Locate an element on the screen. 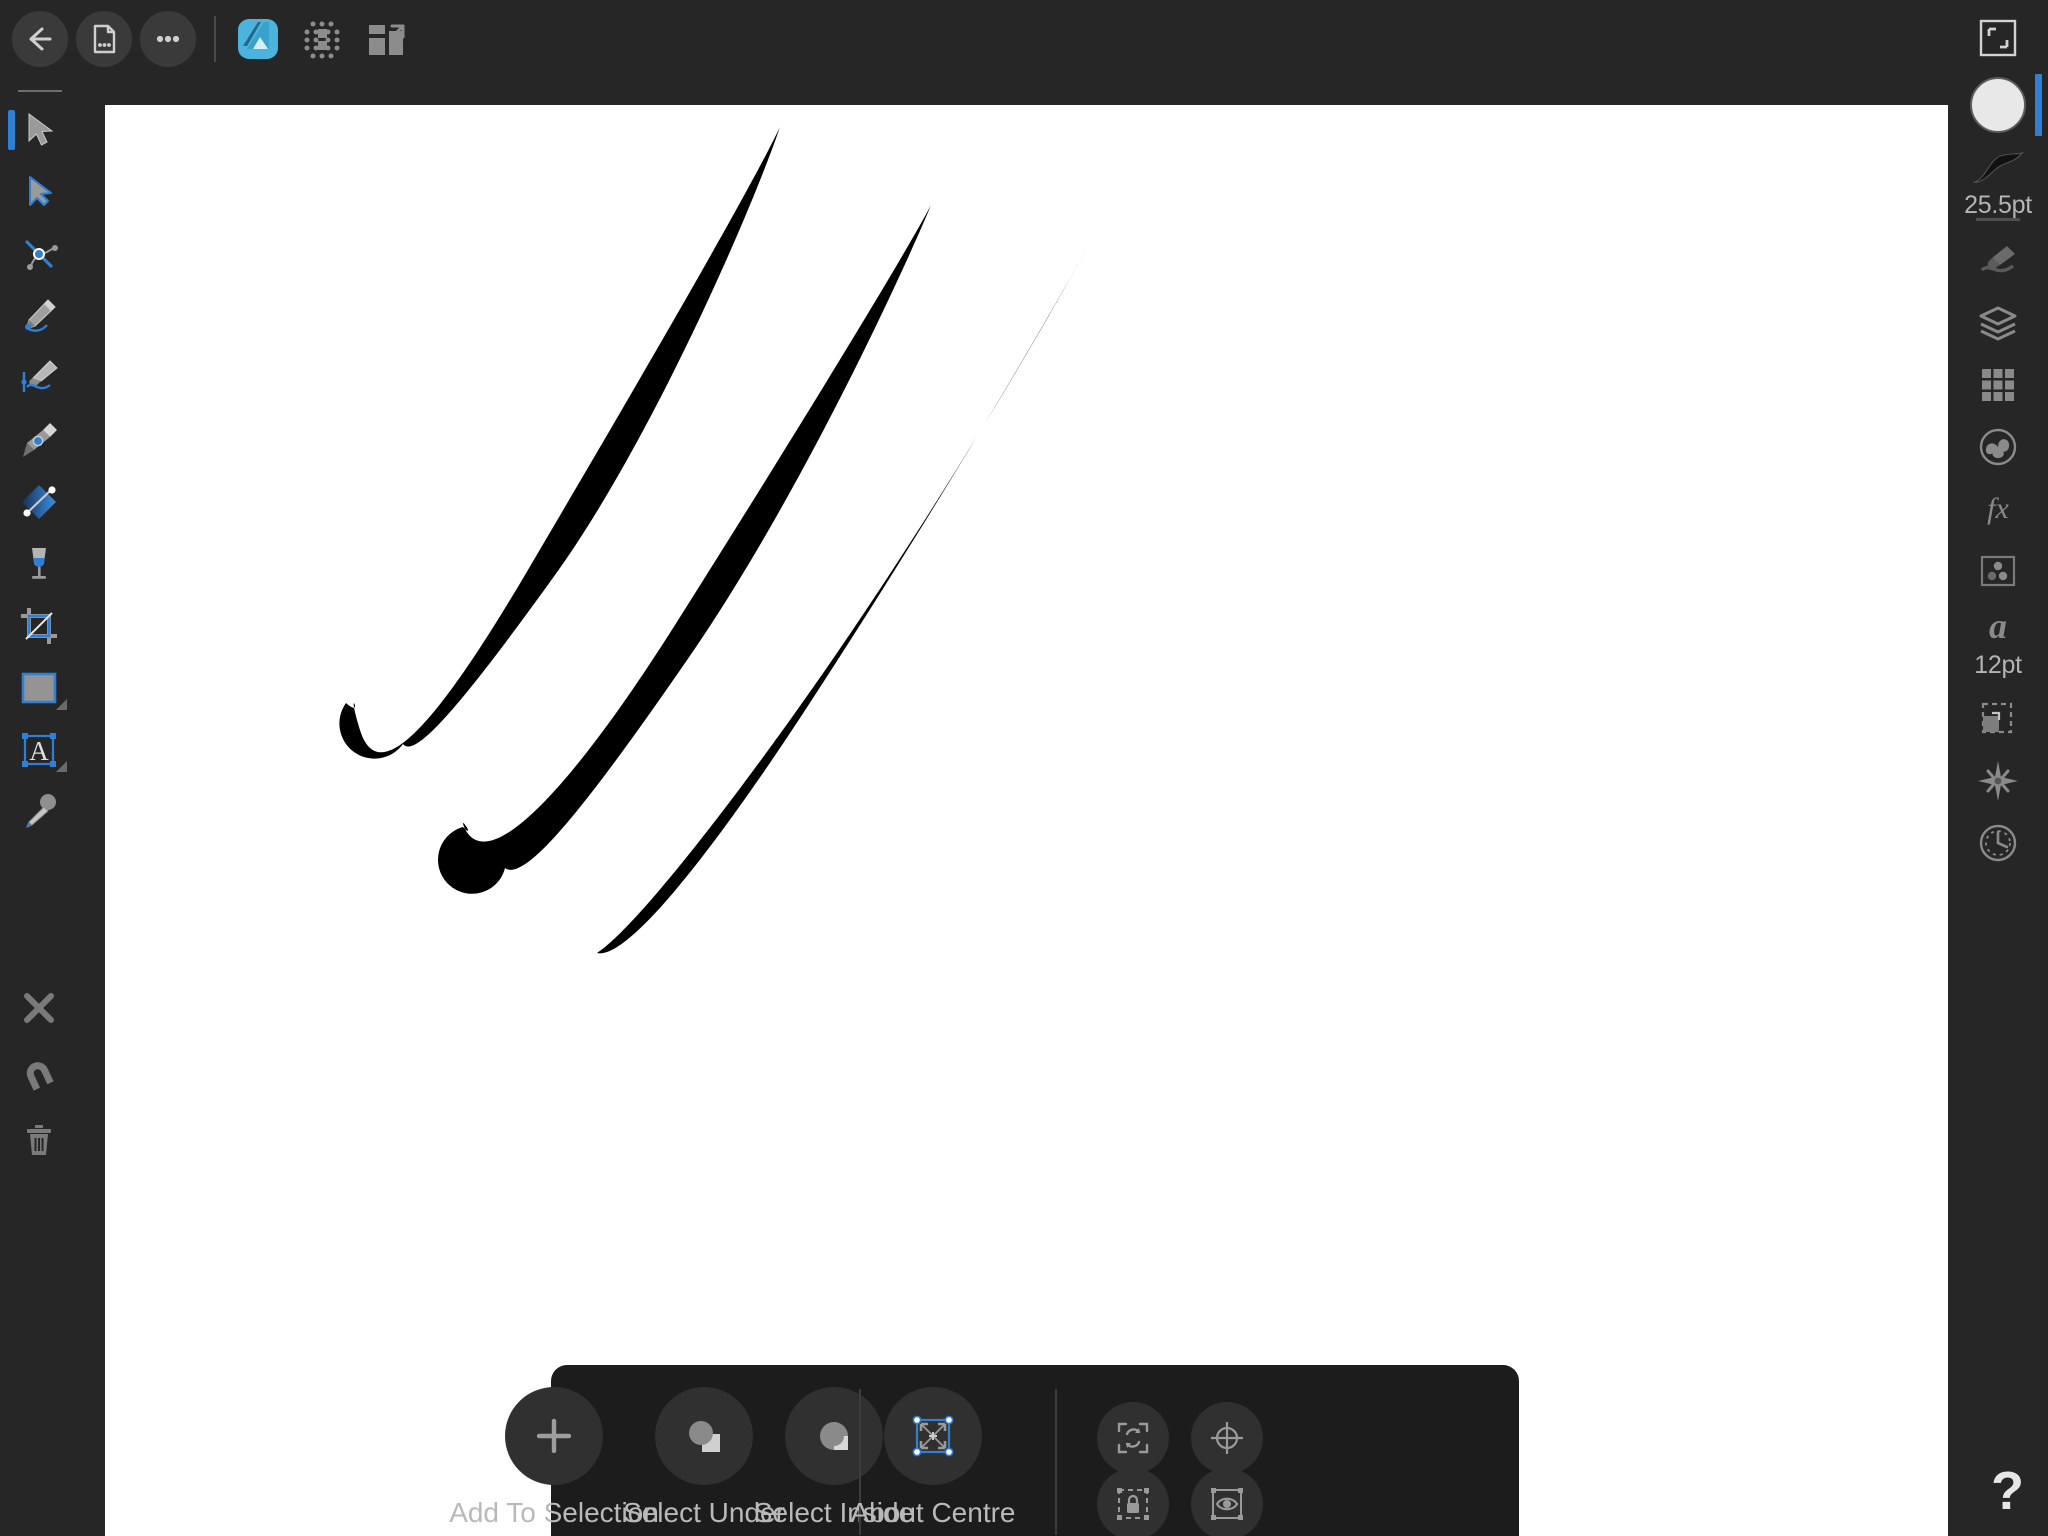 This screenshot has height=1536, width=2048. colour-circle-icon is located at coordinates (1998, 105).